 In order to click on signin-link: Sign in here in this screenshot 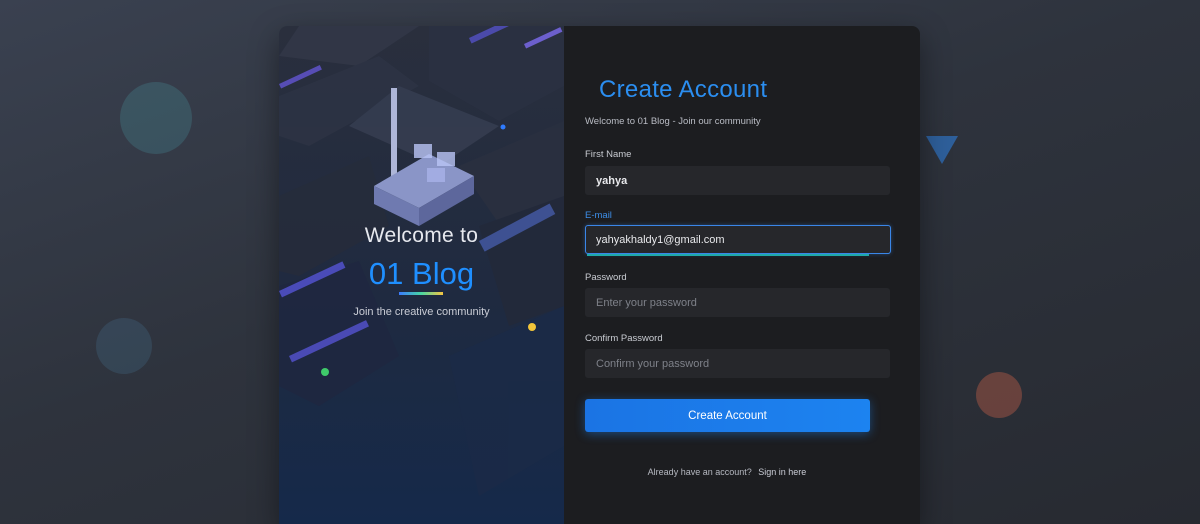, I will do `click(782, 472)`.